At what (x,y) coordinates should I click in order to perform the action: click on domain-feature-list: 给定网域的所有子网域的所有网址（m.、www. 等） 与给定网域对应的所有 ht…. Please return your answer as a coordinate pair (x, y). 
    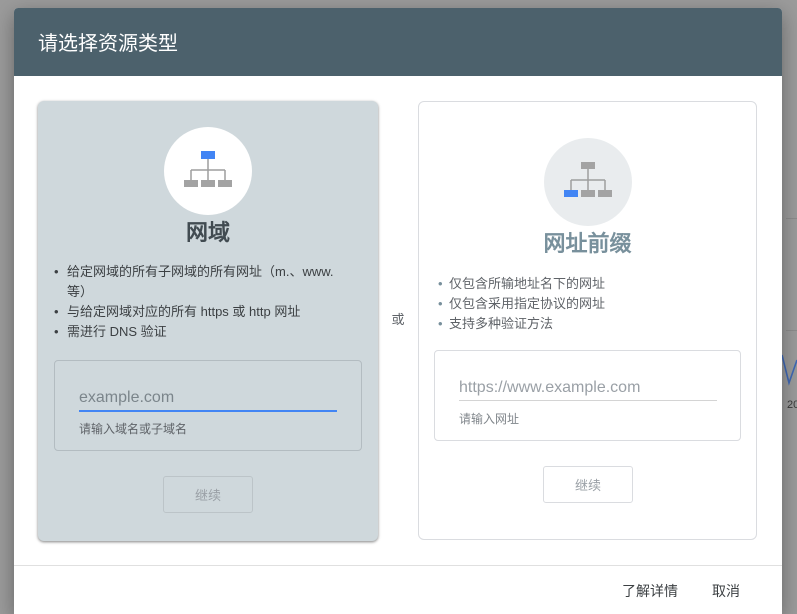
    Looking at the image, I should click on (199, 302).